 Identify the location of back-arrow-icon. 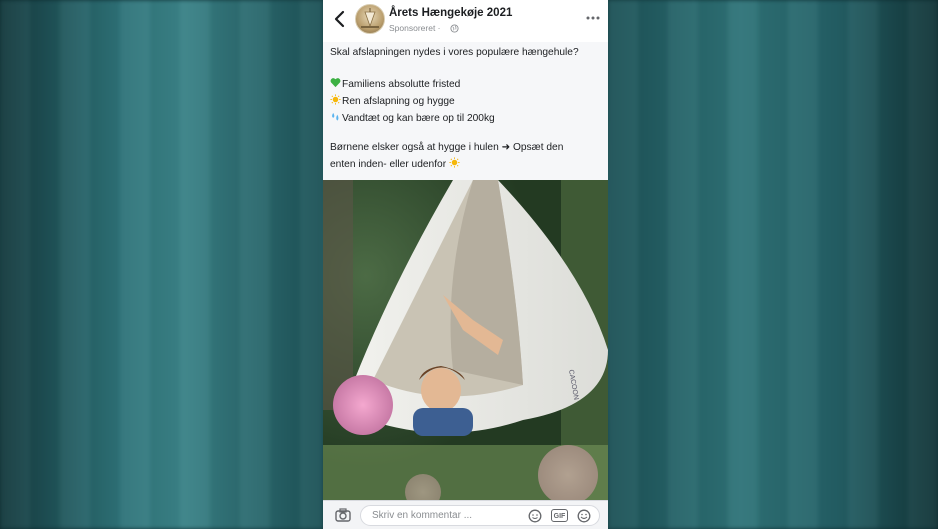
(340, 19).